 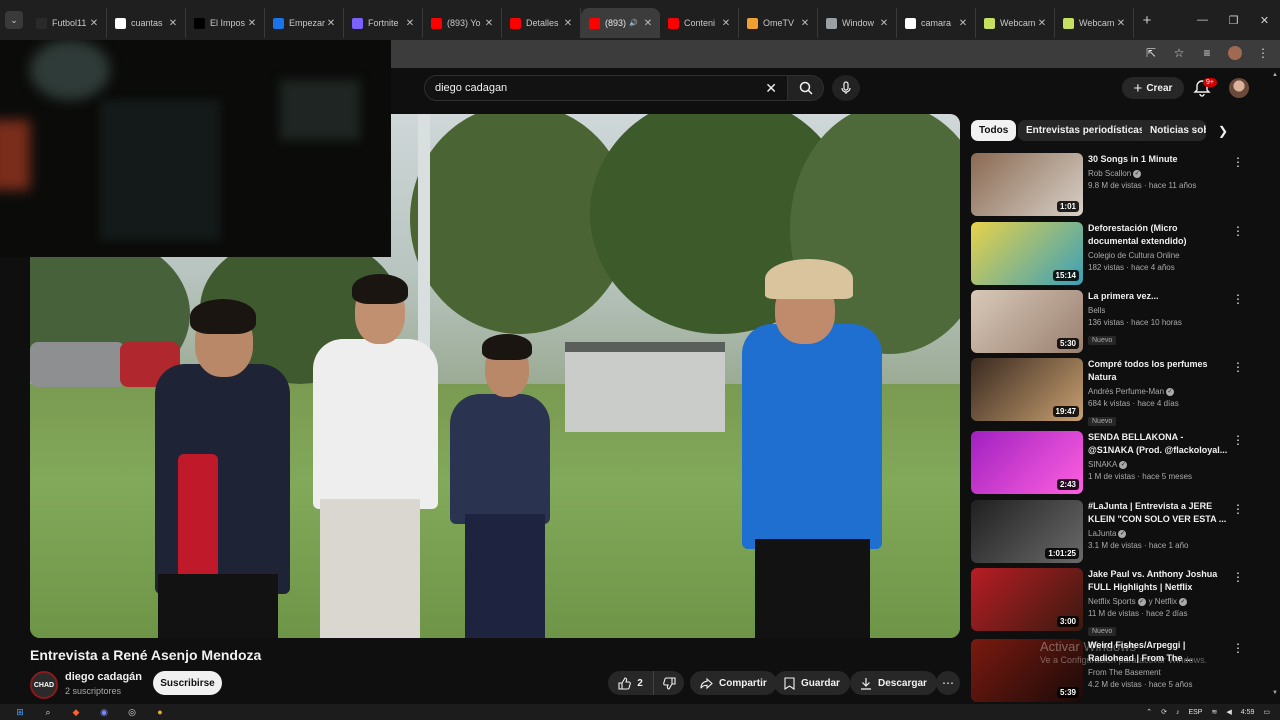 I want to click on recommendation-channel: Rob Scallon, so click(x=1109, y=173).